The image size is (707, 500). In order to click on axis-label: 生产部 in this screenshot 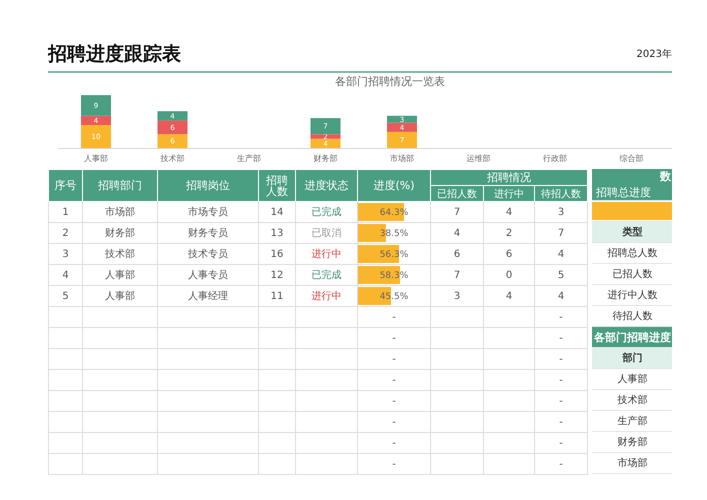, I will do `click(249, 158)`.